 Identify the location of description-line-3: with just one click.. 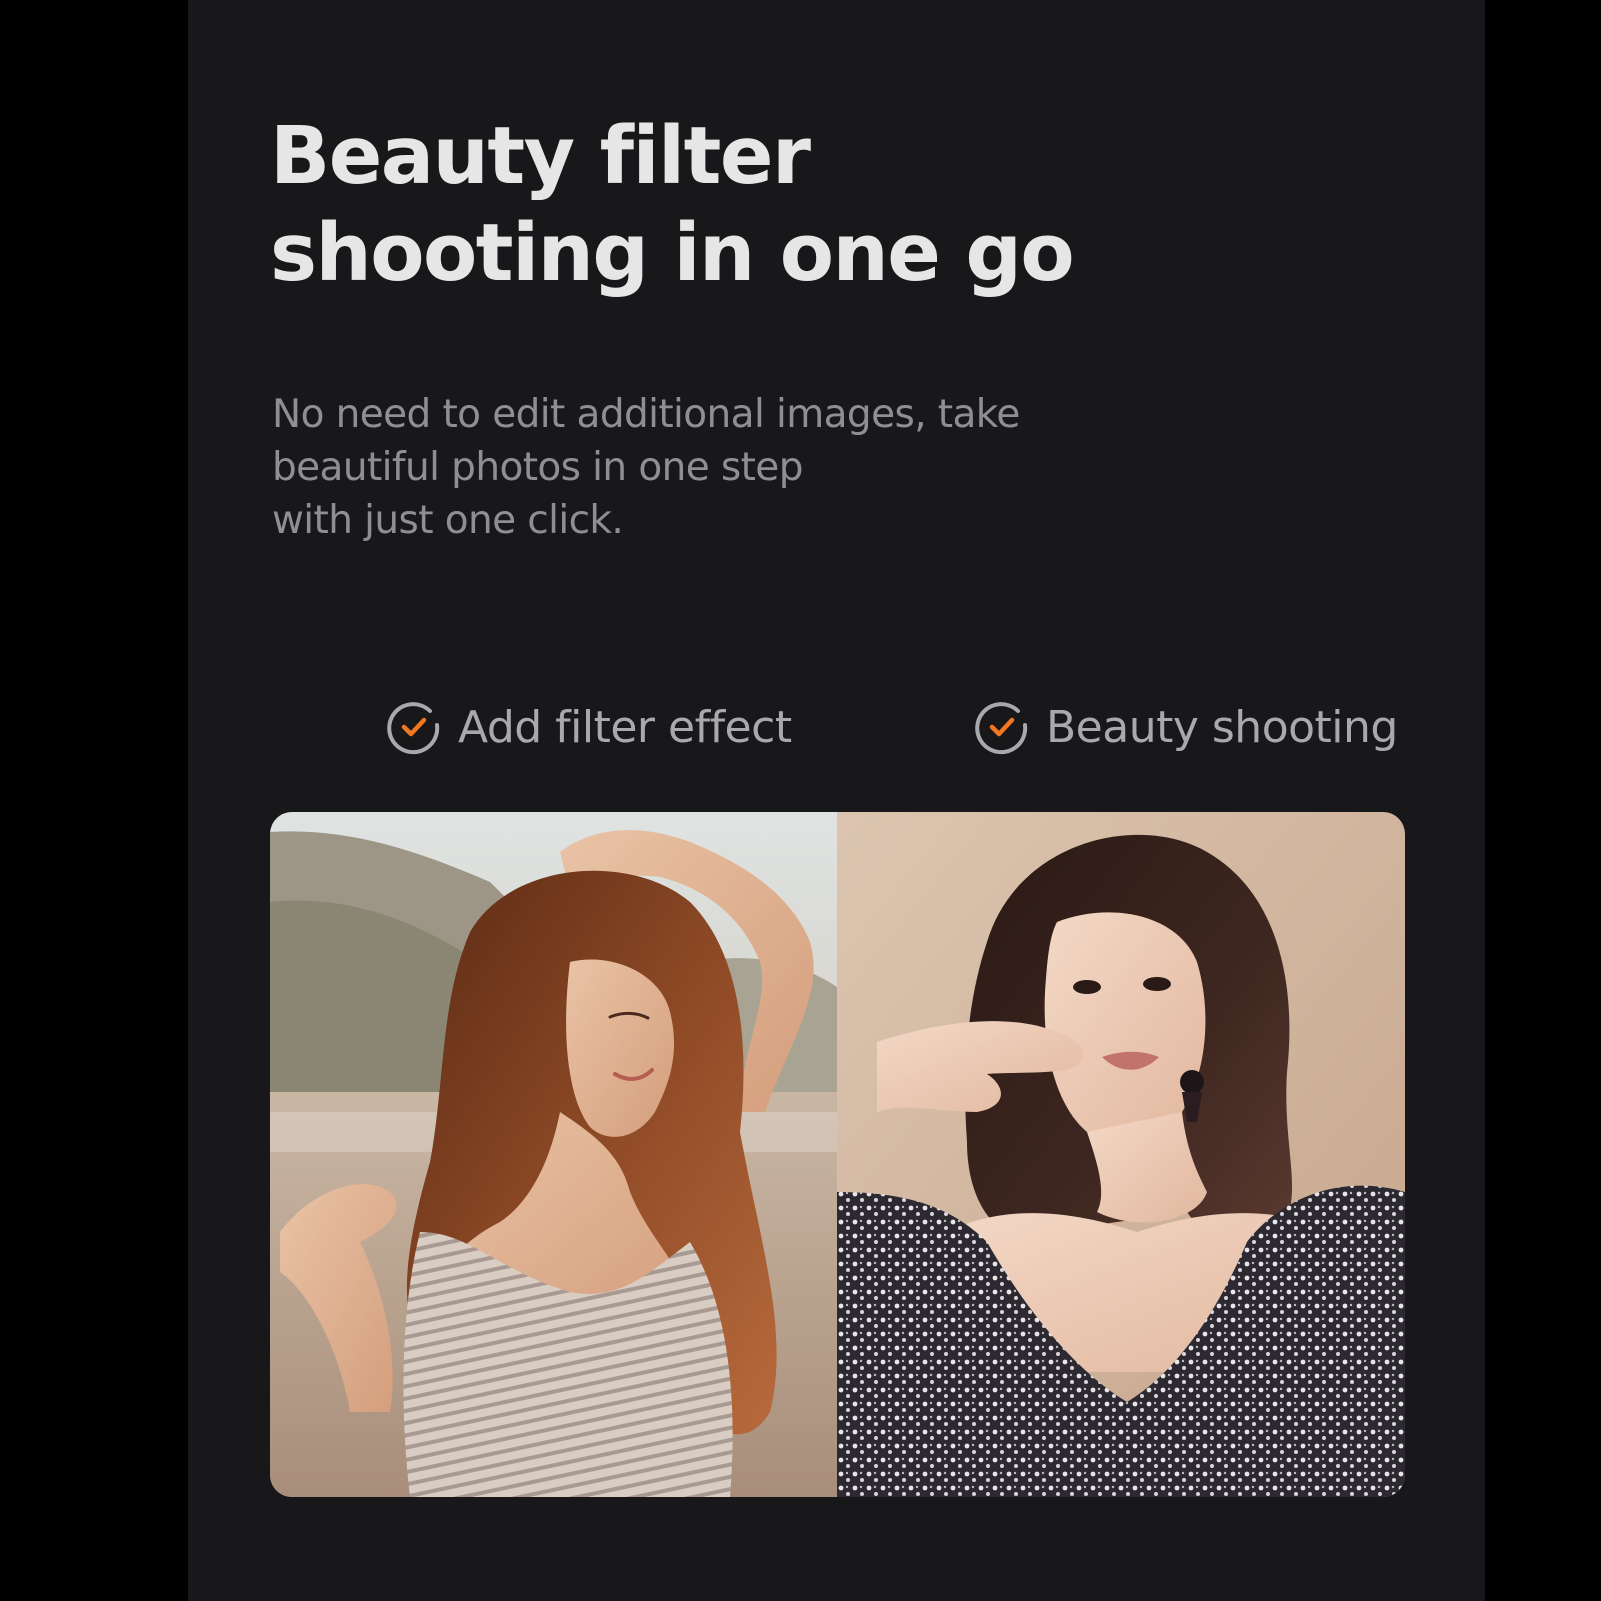
(448, 520).